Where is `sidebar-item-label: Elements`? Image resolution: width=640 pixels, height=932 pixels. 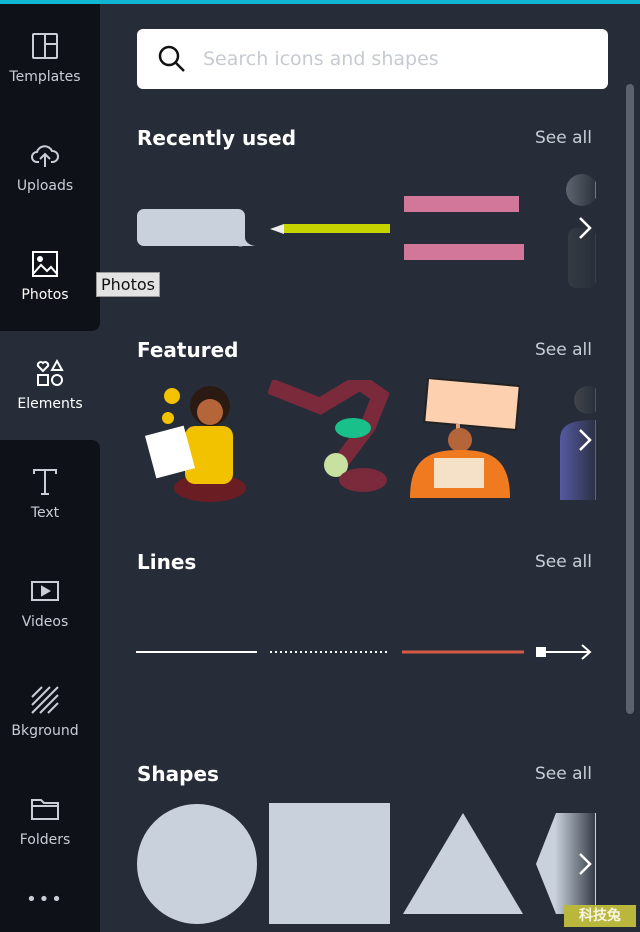 sidebar-item-label: Elements is located at coordinates (50, 404).